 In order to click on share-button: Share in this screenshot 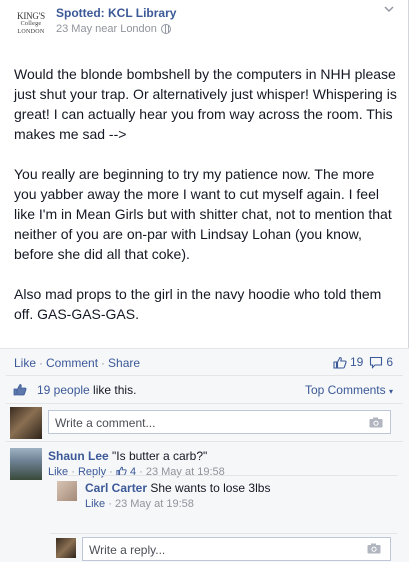, I will do `click(124, 363)`.